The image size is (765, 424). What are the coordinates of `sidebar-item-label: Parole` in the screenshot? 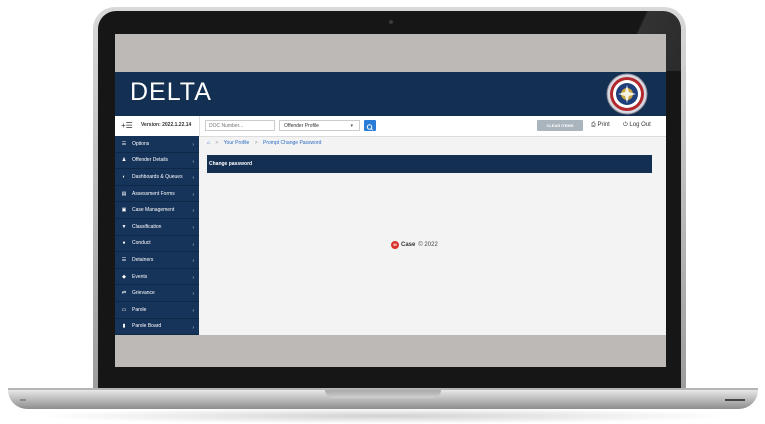 It's located at (139, 309).